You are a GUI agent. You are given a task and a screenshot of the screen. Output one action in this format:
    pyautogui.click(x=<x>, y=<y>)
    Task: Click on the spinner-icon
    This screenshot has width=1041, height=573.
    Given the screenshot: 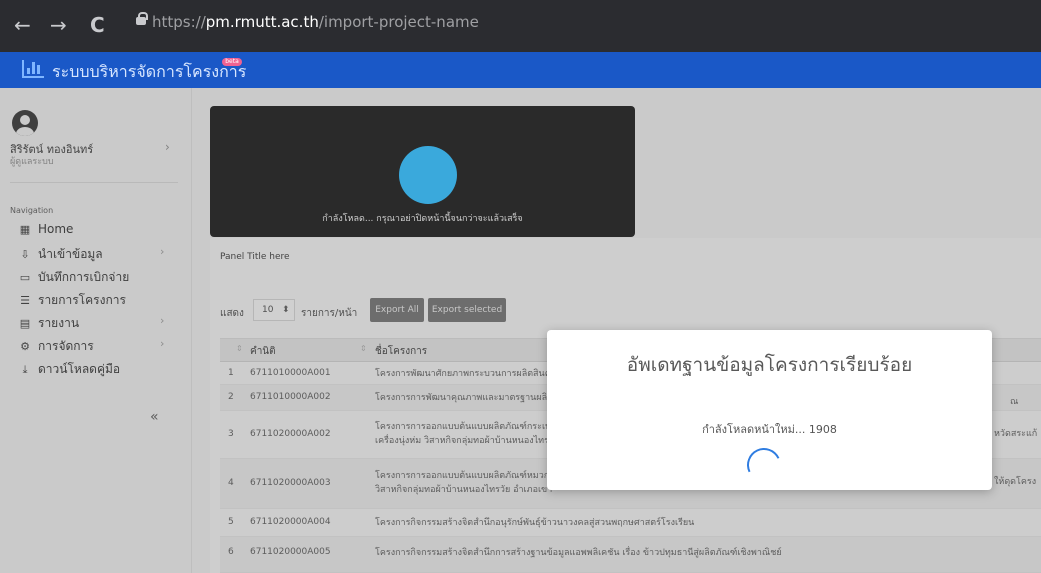 What is the action you would take?
    pyautogui.click(x=764, y=465)
    